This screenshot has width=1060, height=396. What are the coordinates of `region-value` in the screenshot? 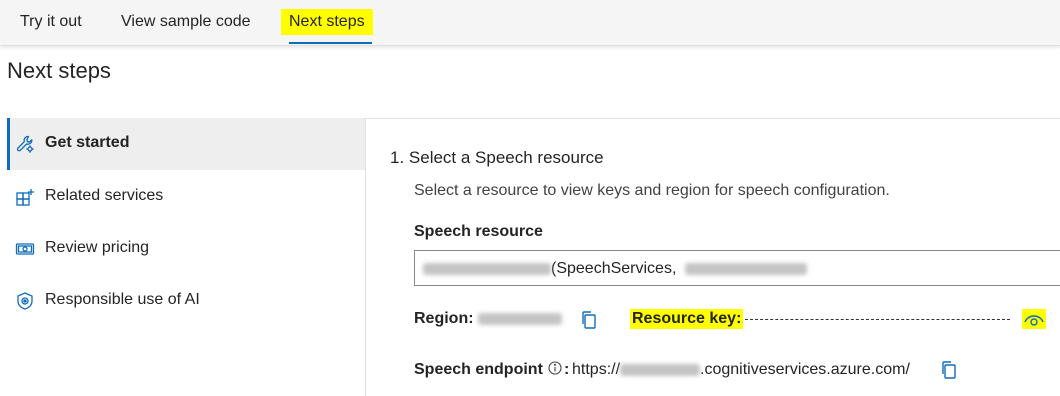 It's located at (520, 319).